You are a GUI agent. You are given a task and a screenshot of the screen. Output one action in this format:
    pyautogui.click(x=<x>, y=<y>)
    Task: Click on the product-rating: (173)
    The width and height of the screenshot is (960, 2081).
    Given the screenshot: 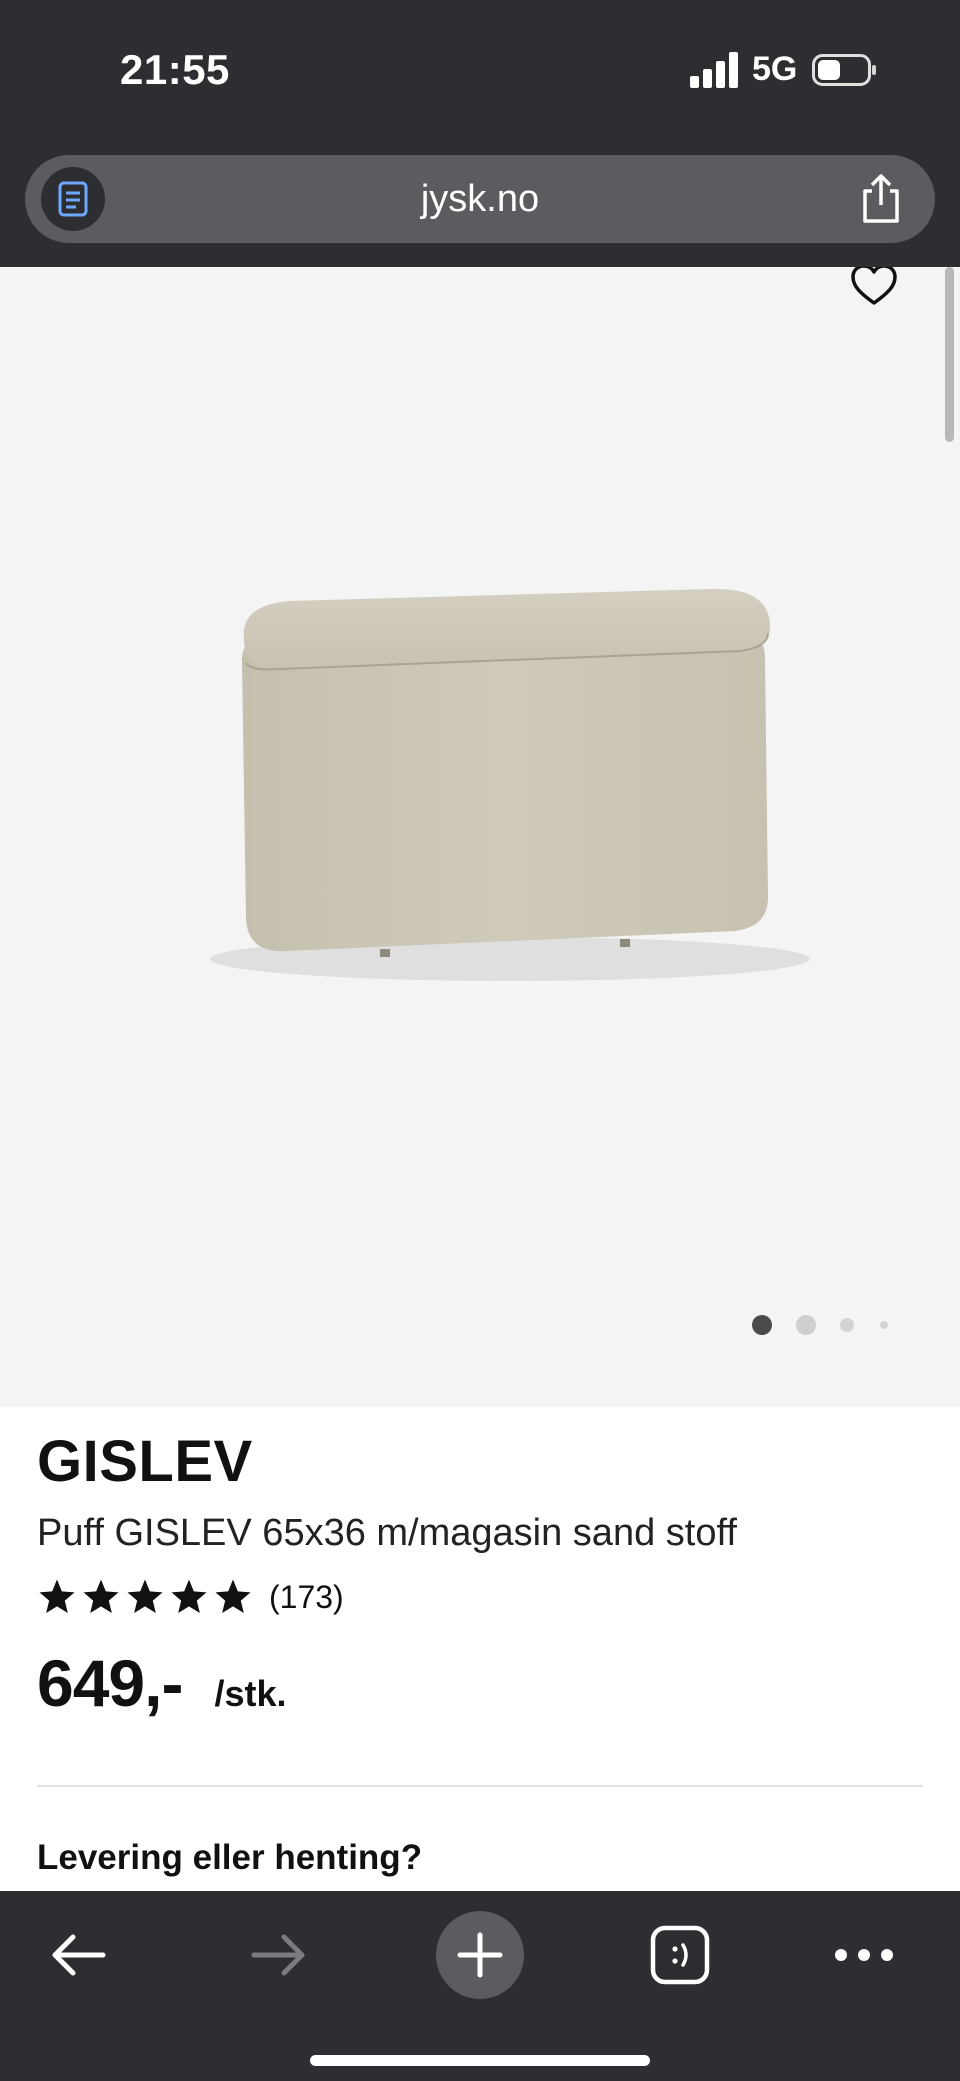 What is the action you would take?
    pyautogui.click(x=190, y=1597)
    